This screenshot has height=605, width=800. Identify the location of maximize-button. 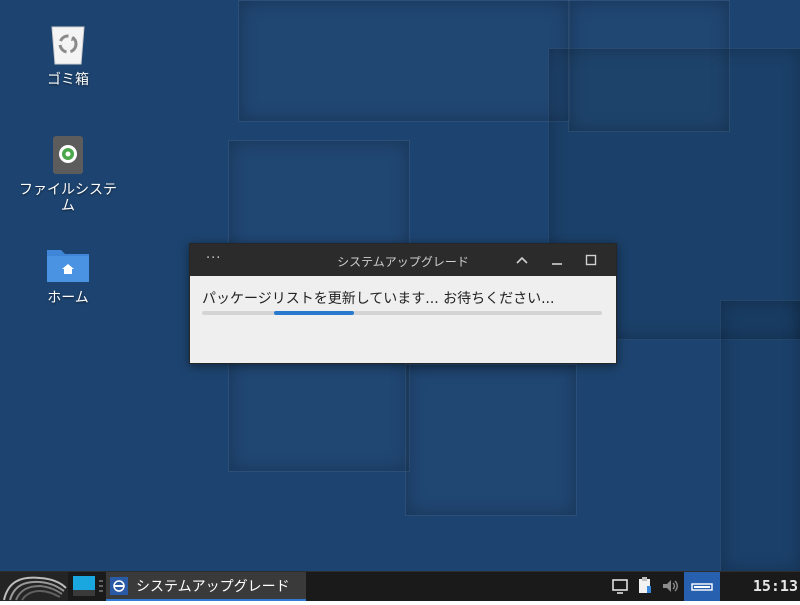
(591, 260).